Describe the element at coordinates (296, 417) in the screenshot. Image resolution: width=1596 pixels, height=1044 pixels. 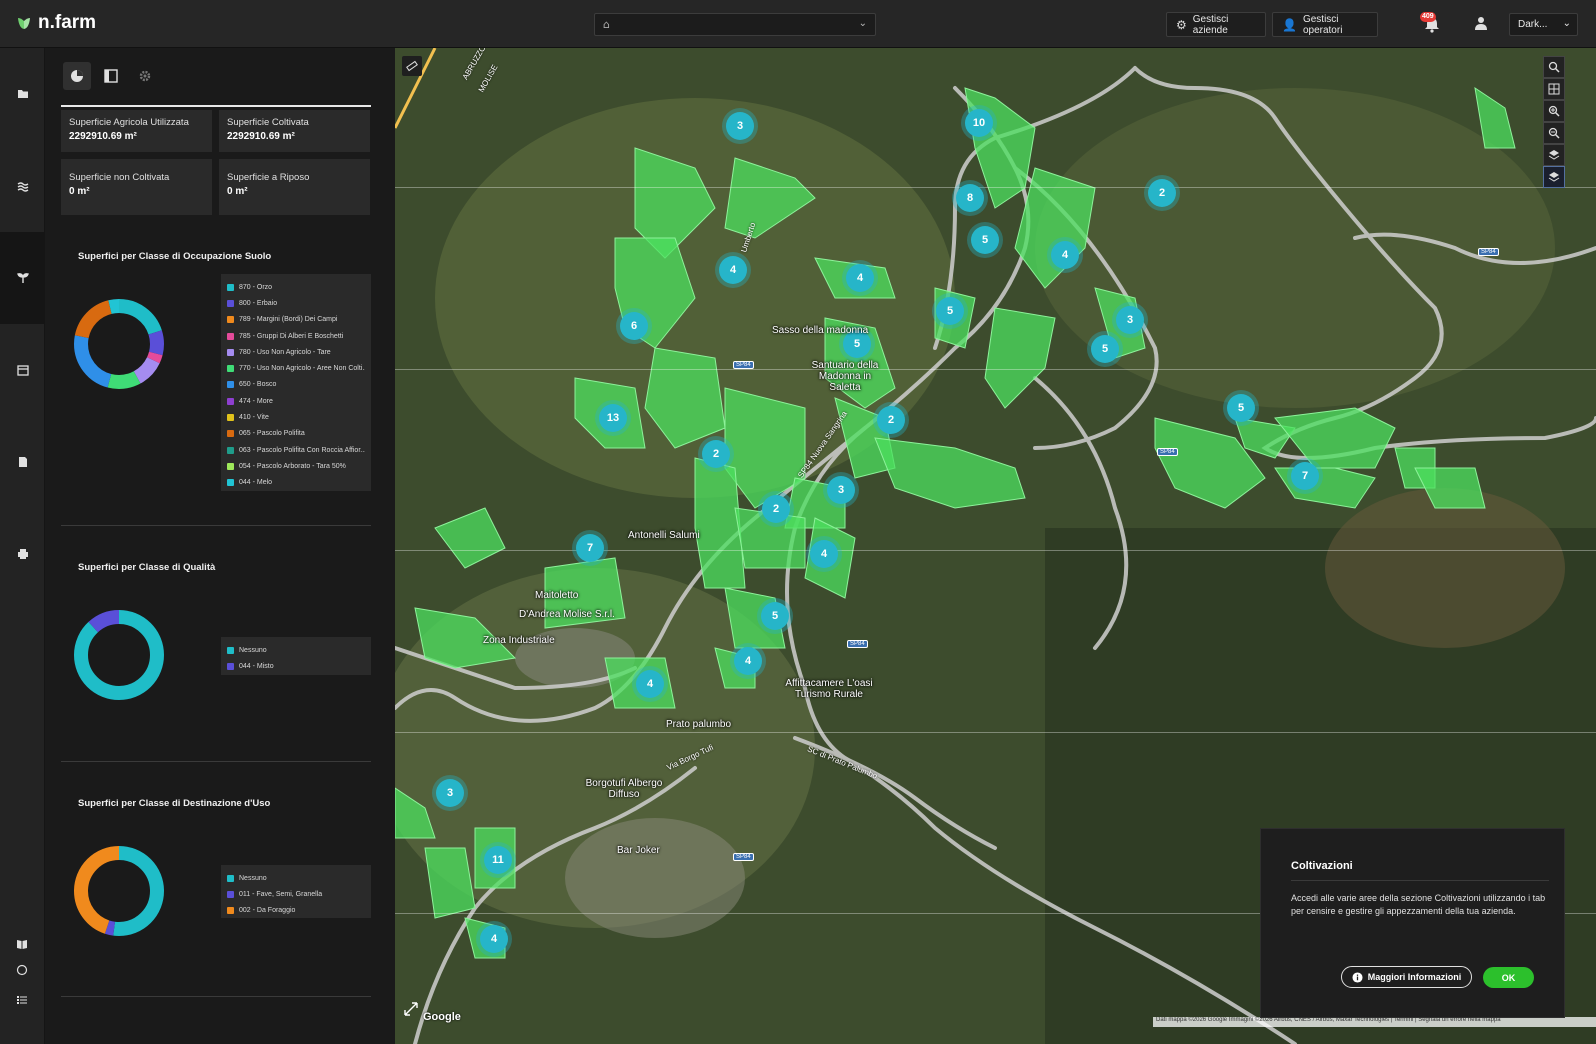
I see `legend-item: 410 - Vite` at that location.